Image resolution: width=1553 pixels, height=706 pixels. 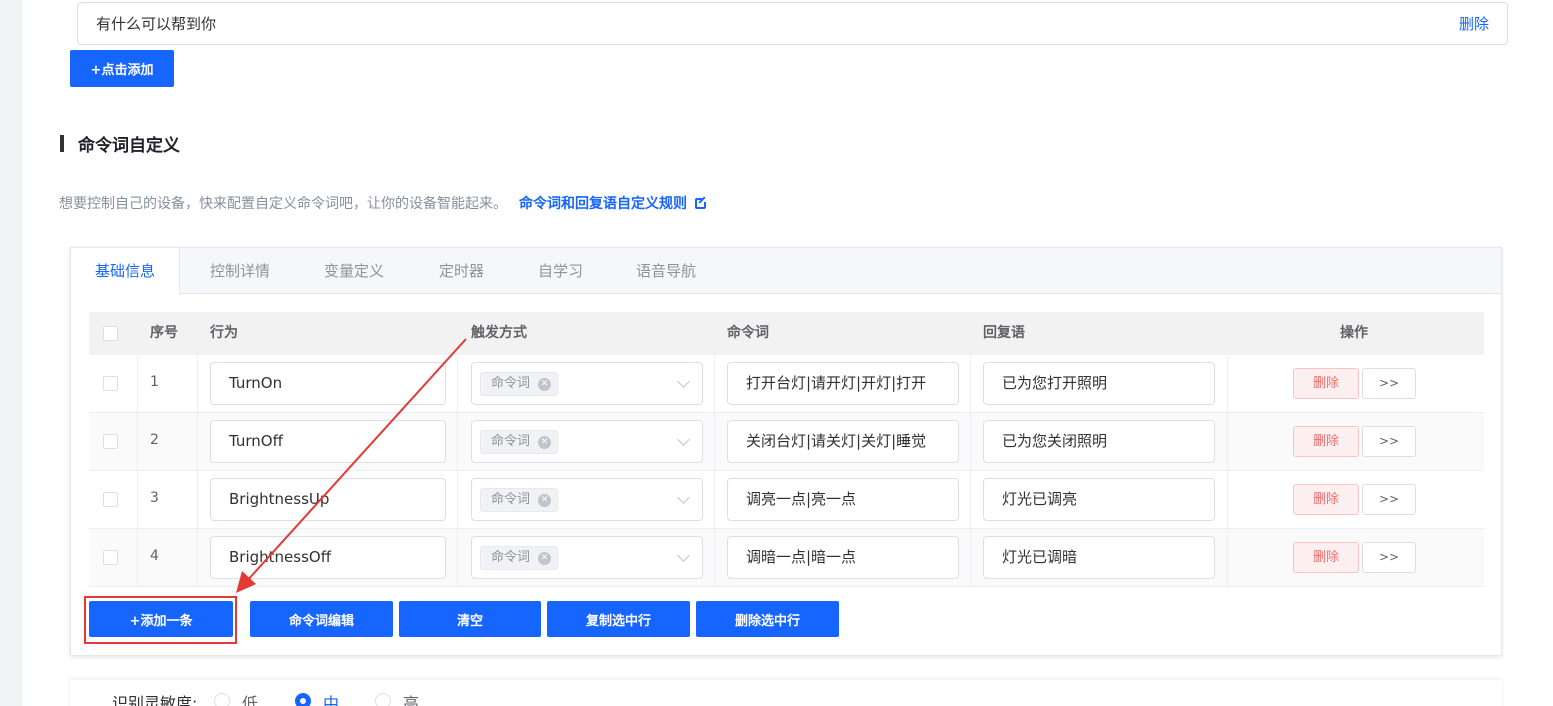 What do you see at coordinates (1099, 383) in the screenshot?
I see `reply-input: 已为您打开照明` at bounding box center [1099, 383].